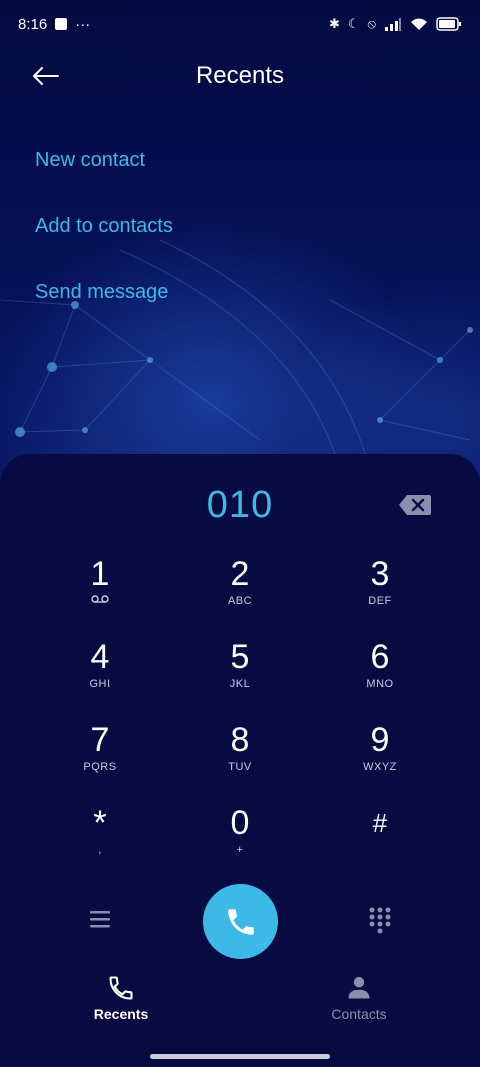 This screenshot has width=480, height=1067. What do you see at coordinates (359, 1014) in the screenshot?
I see `tab-contacts-label: Contacts` at bounding box center [359, 1014].